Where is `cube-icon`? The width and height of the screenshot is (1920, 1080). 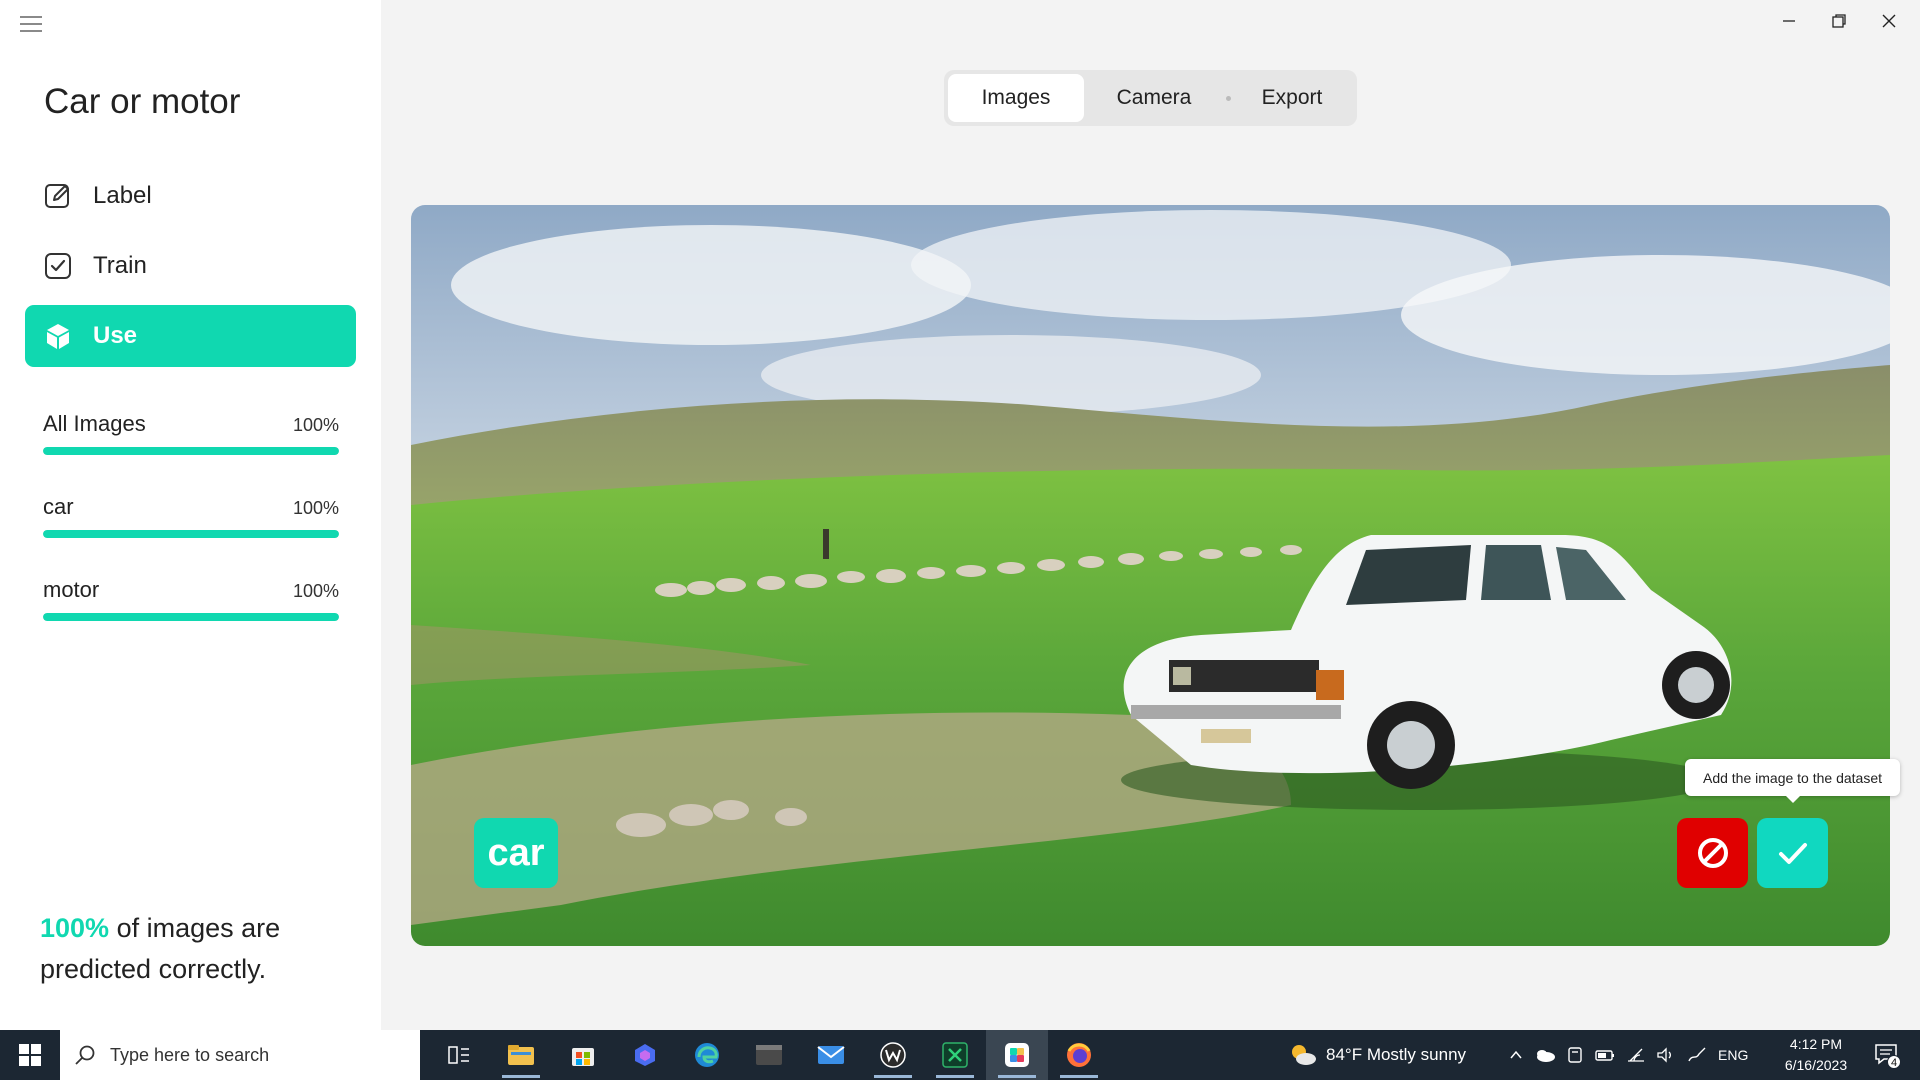 cube-icon is located at coordinates (58, 336).